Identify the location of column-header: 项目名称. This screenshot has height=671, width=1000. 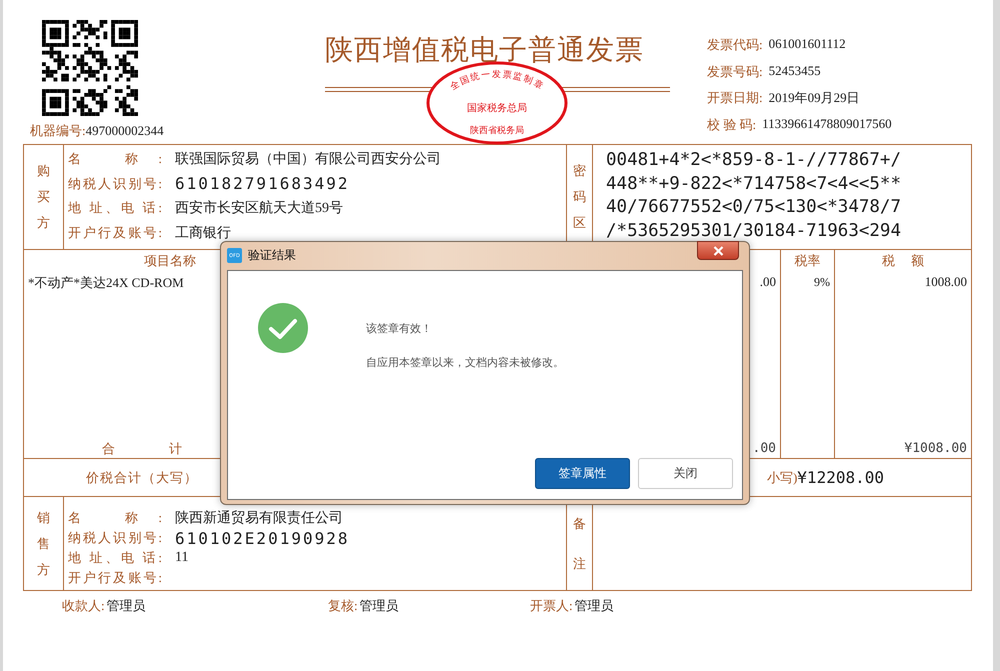
(170, 261).